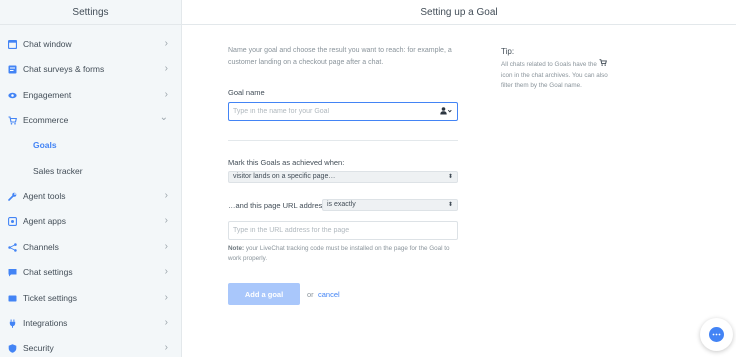  I want to click on chat-bubble-icon, so click(716, 334).